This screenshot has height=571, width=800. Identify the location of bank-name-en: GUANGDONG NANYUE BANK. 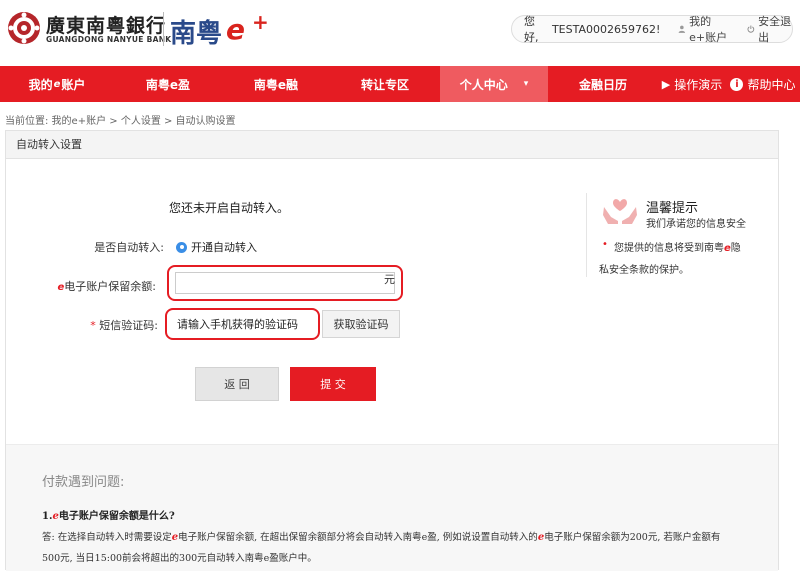
(109, 39).